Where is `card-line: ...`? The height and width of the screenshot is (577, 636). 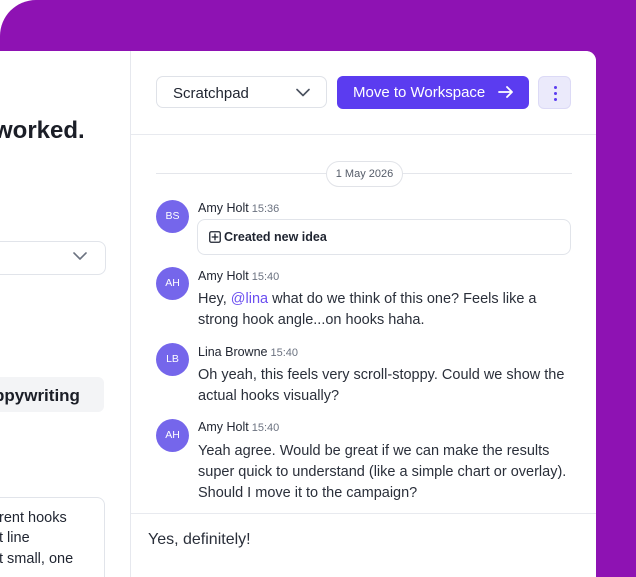
card-line: ... is located at coordinates (5, 574).